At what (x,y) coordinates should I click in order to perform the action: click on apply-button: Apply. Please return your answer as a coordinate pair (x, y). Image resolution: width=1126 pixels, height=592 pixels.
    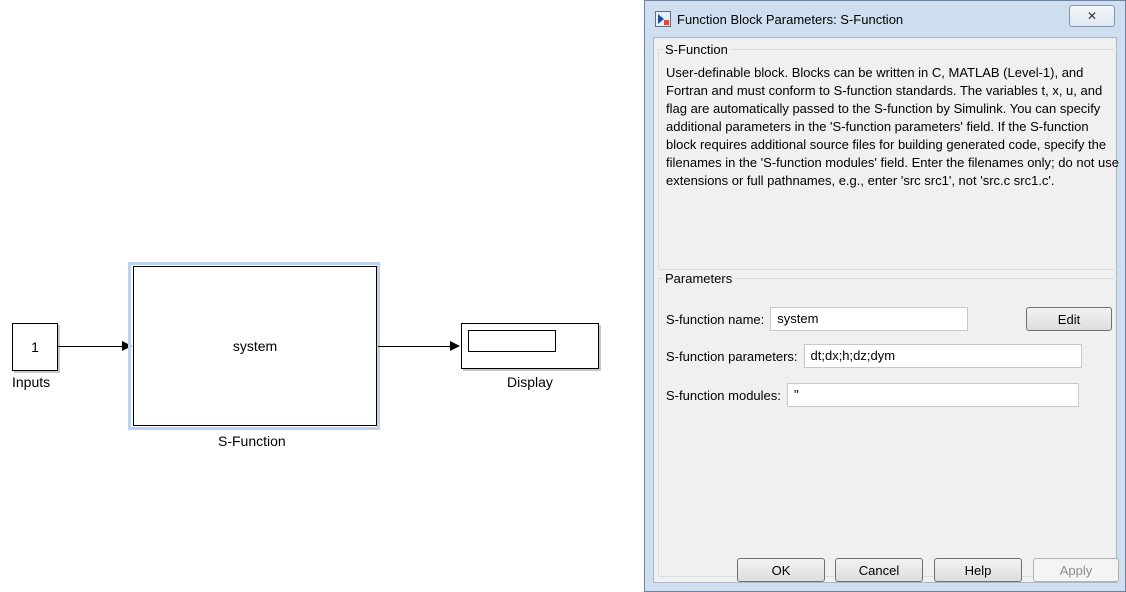
    Looking at the image, I should click on (1076, 570).